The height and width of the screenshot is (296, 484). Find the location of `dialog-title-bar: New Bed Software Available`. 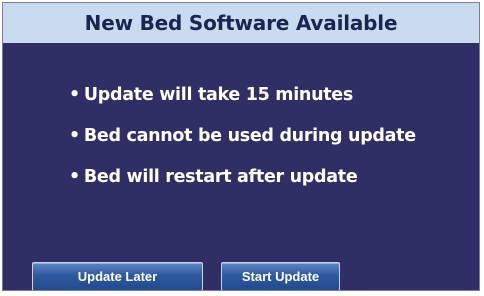

dialog-title-bar: New Bed Software Available is located at coordinates (241, 23).